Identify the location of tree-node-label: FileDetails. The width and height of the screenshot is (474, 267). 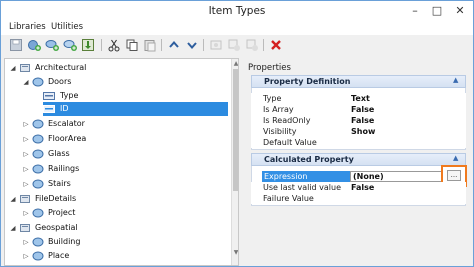
(56, 198).